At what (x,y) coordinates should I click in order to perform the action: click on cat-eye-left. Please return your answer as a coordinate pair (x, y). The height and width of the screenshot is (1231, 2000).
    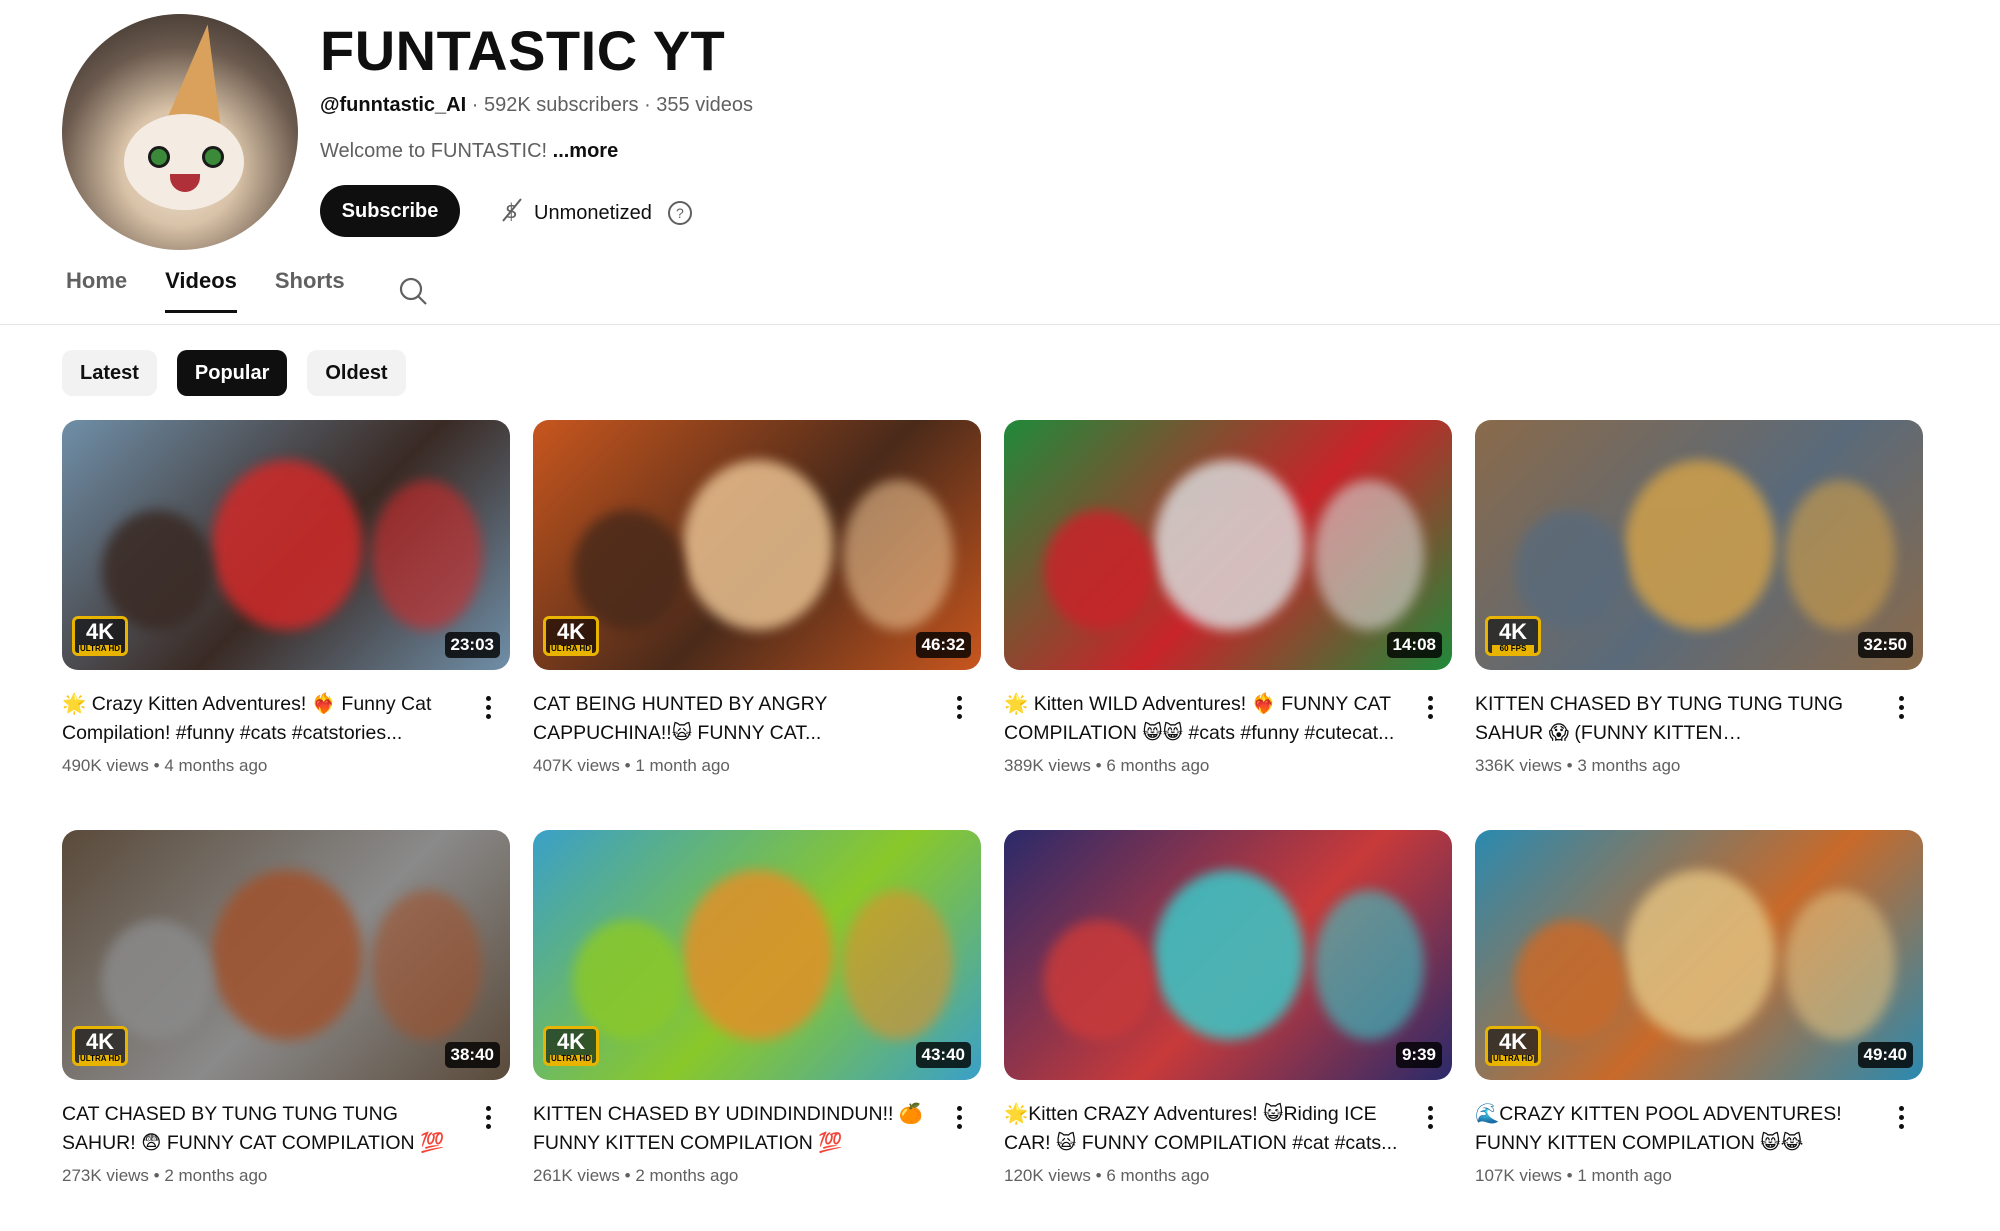
    Looking at the image, I should click on (159, 157).